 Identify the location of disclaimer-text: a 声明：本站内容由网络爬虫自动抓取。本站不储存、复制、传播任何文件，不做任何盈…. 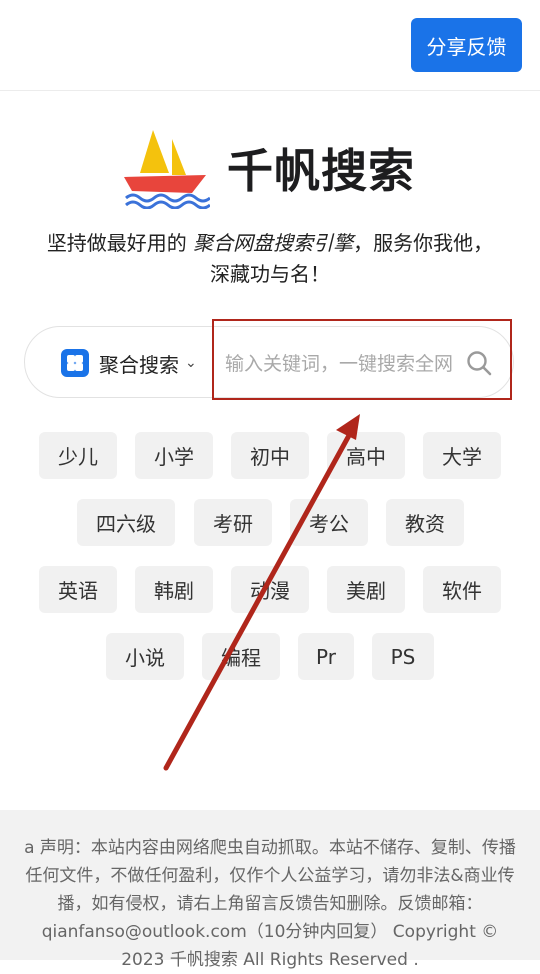
(270, 904).